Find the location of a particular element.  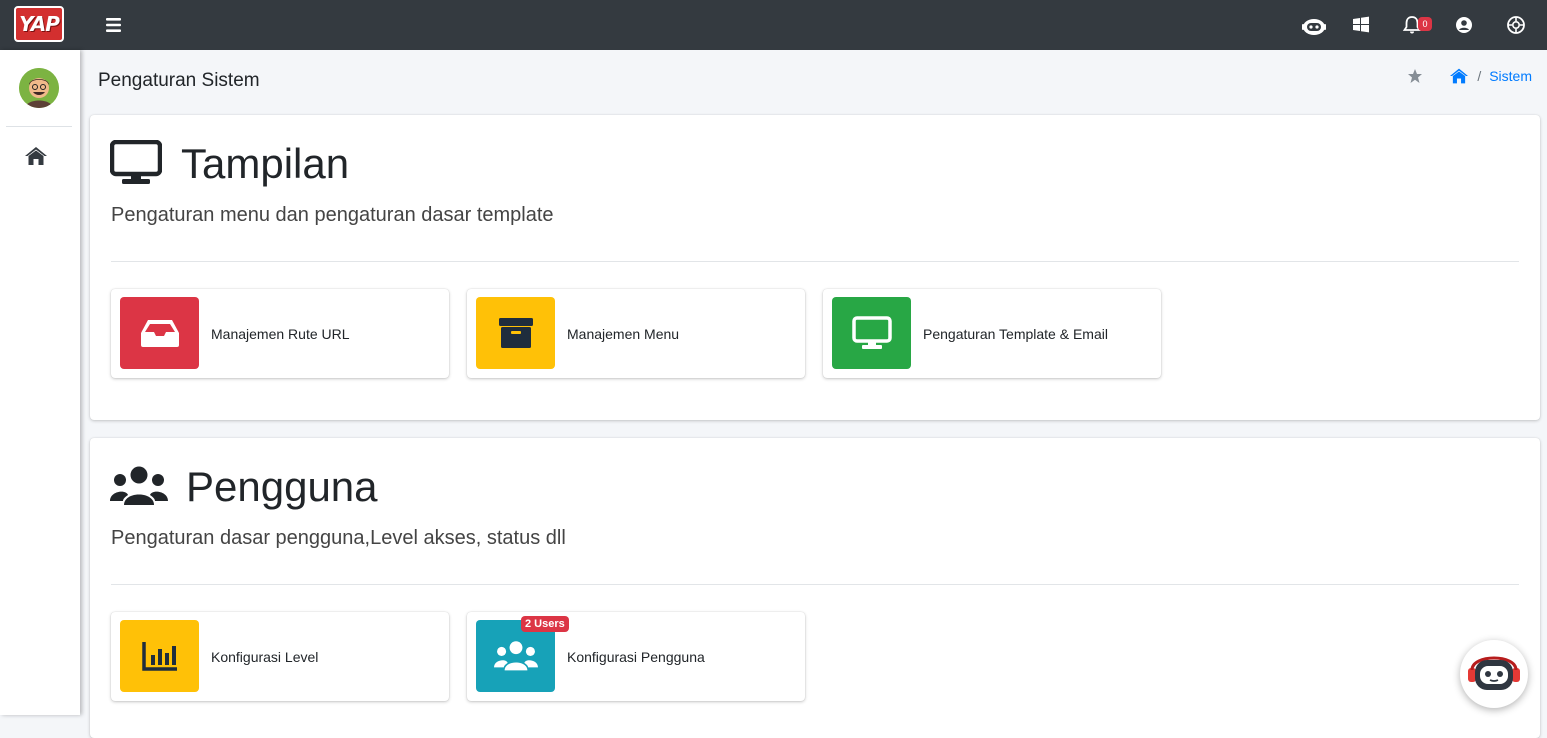

info-box-manajemen-menu: Manajemen Menu is located at coordinates (636, 333).